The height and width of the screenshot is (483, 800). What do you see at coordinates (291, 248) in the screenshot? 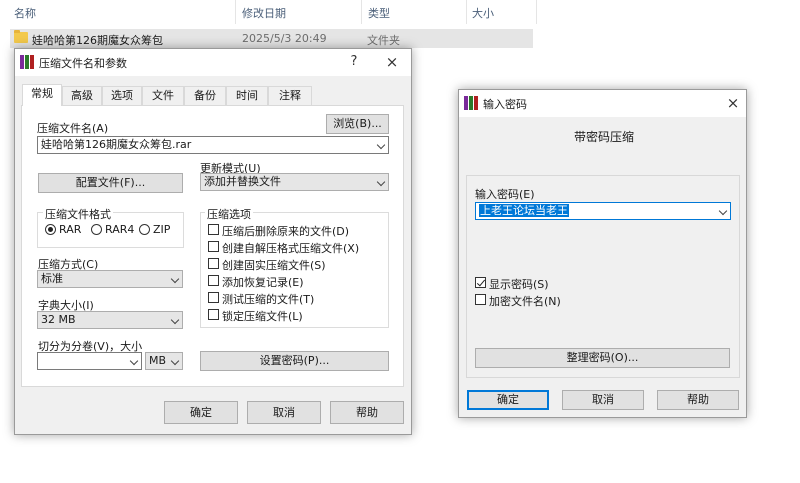
I see `sfx-label: 创建自解压格式压缩文件(X)` at bounding box center [291, 248].